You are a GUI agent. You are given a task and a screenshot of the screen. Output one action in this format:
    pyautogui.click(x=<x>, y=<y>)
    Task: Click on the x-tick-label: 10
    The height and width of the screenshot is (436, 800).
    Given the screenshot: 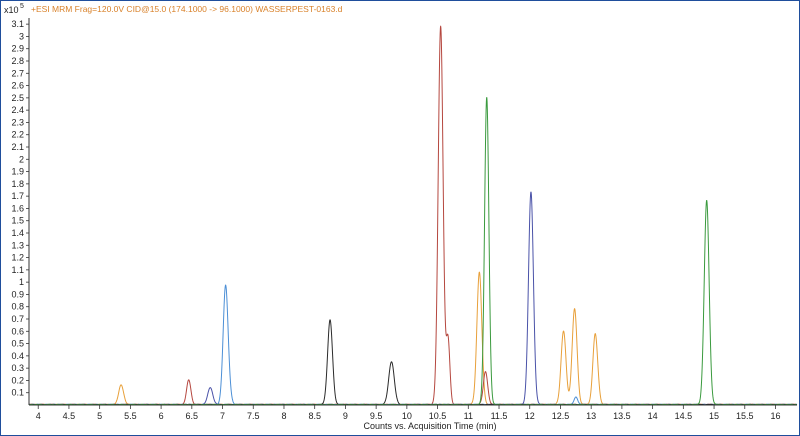 What is the action you would take?
    pyautogui.click(x=407, y=416)
    